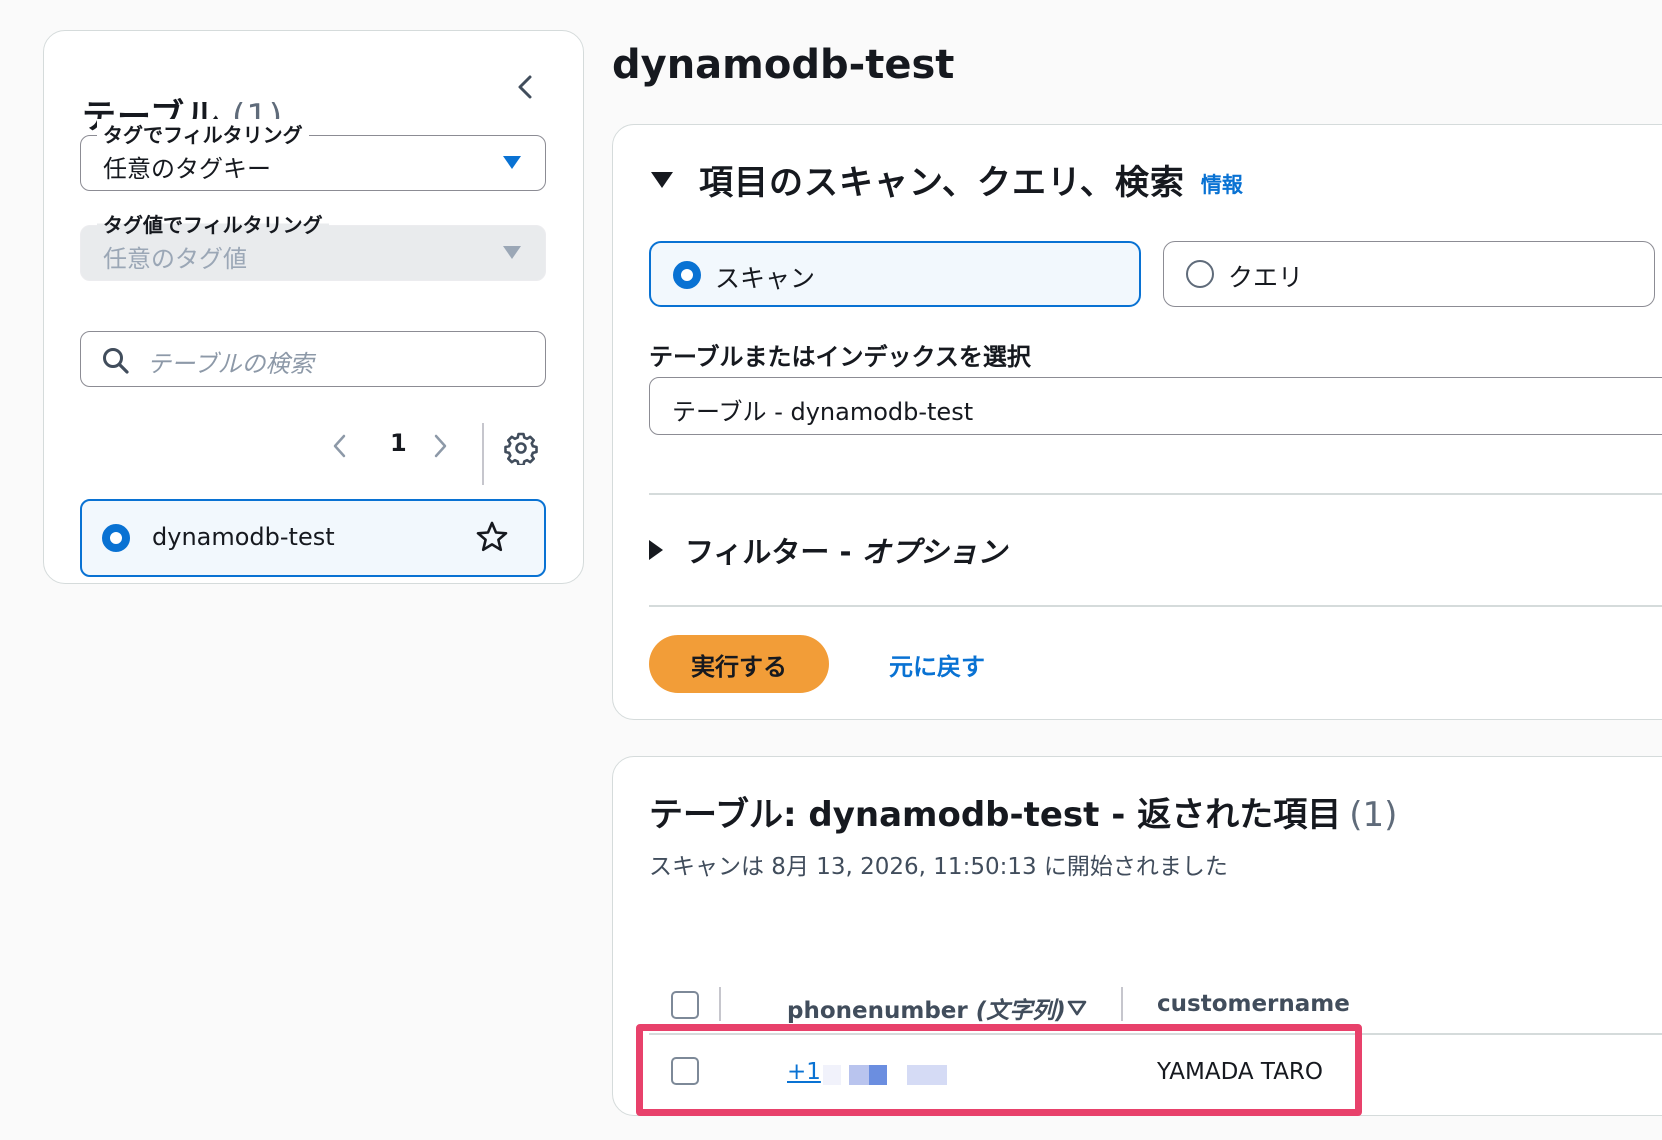 The image size is (1662, 1140). I want to click on query-radio, so click(1200, 274).